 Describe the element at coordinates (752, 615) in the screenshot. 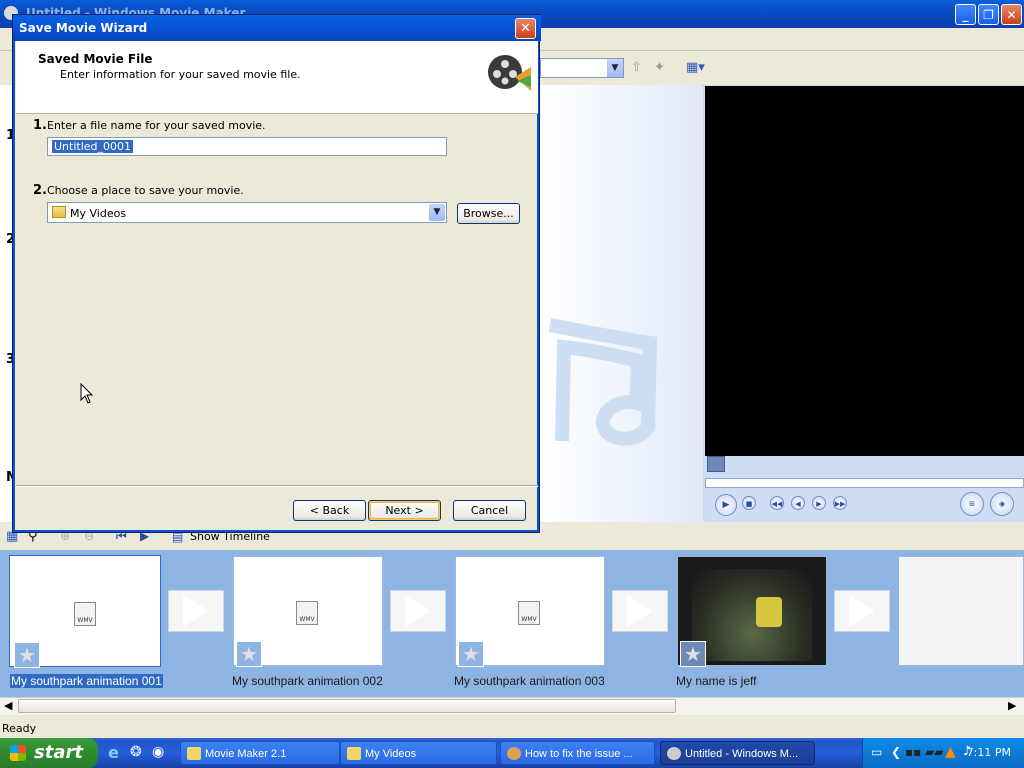

I see `video-frame` at that location.